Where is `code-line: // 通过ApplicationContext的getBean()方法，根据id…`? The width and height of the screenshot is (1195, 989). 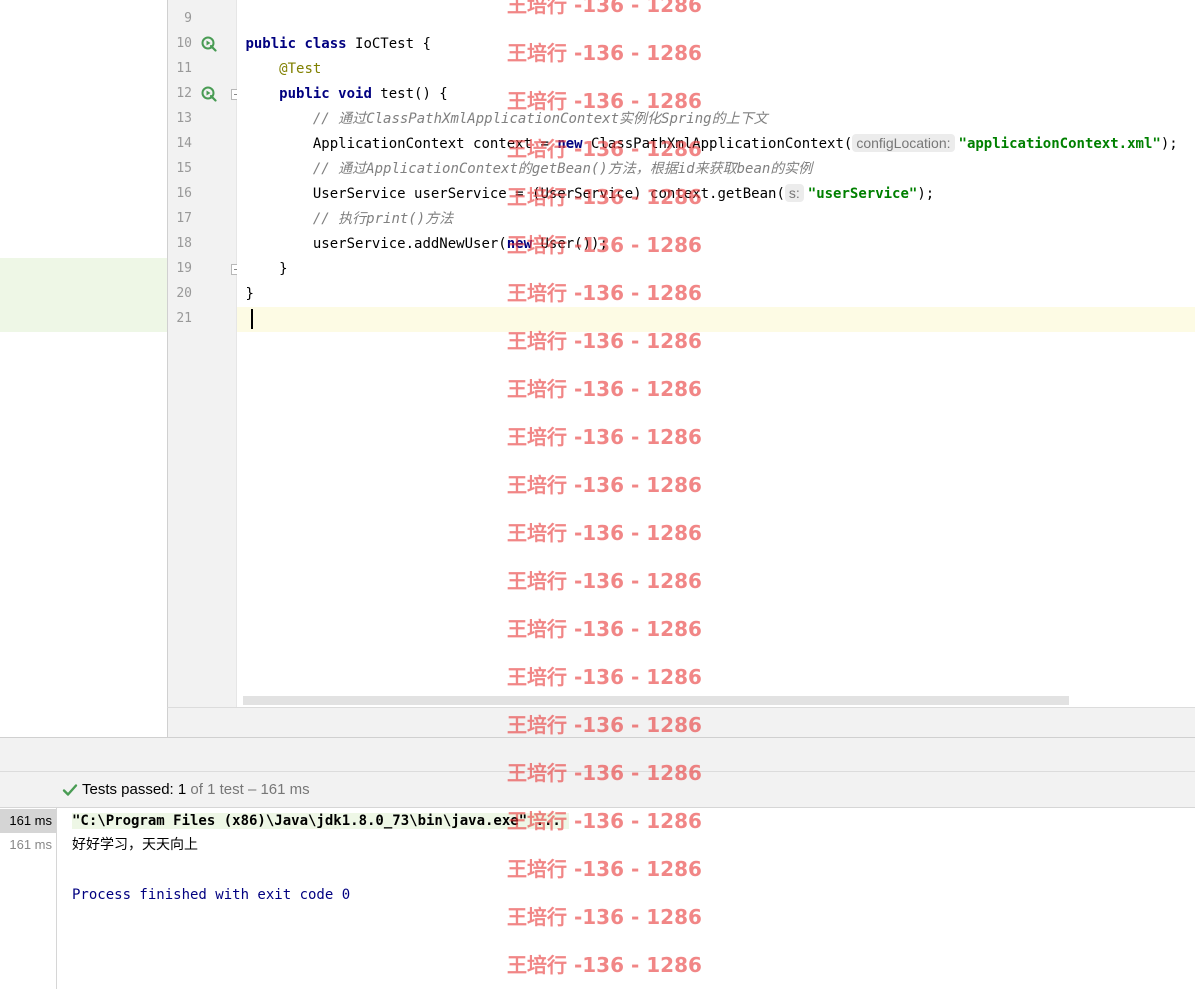
code-line: // 通过ApplicationContext的getBean()方法，根据id… is located at coordinates (716, 169).